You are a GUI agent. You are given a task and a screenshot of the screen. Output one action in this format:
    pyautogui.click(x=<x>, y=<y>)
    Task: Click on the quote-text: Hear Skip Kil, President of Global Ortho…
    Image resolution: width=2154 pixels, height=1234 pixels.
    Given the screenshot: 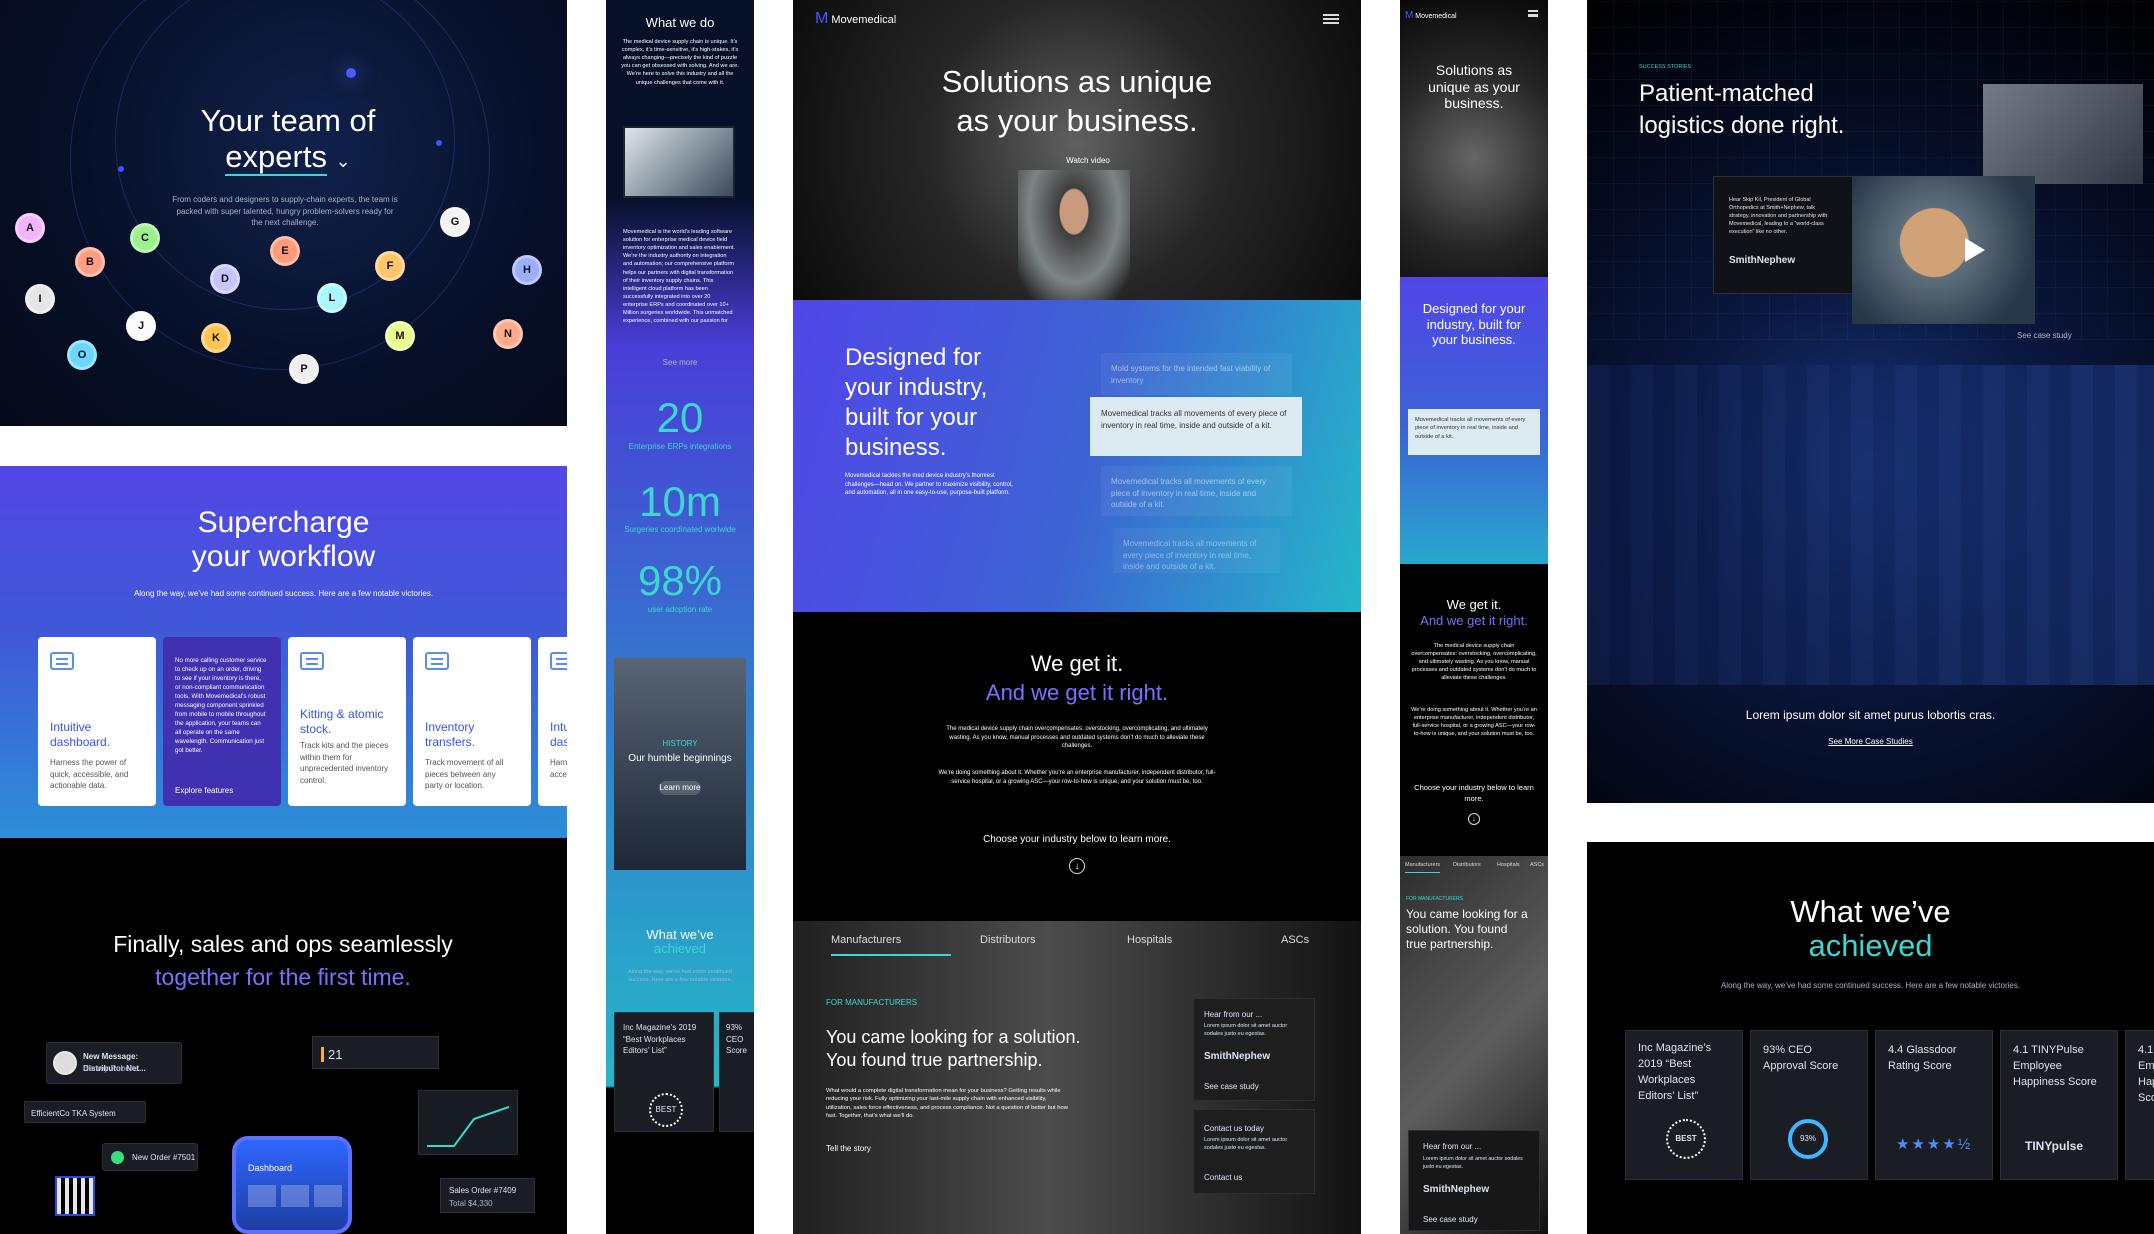 What is the action you would take?
    pyautogui.click(x=1778, y=216)
    